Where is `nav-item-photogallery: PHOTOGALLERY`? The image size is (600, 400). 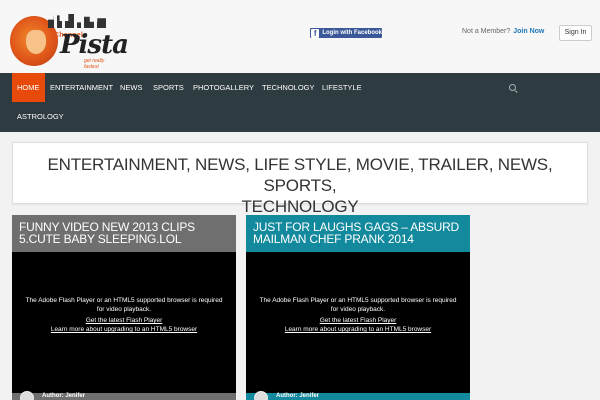
nav-item-photogallery: PHOTOGALLERY is located at coordinates (223, 87).